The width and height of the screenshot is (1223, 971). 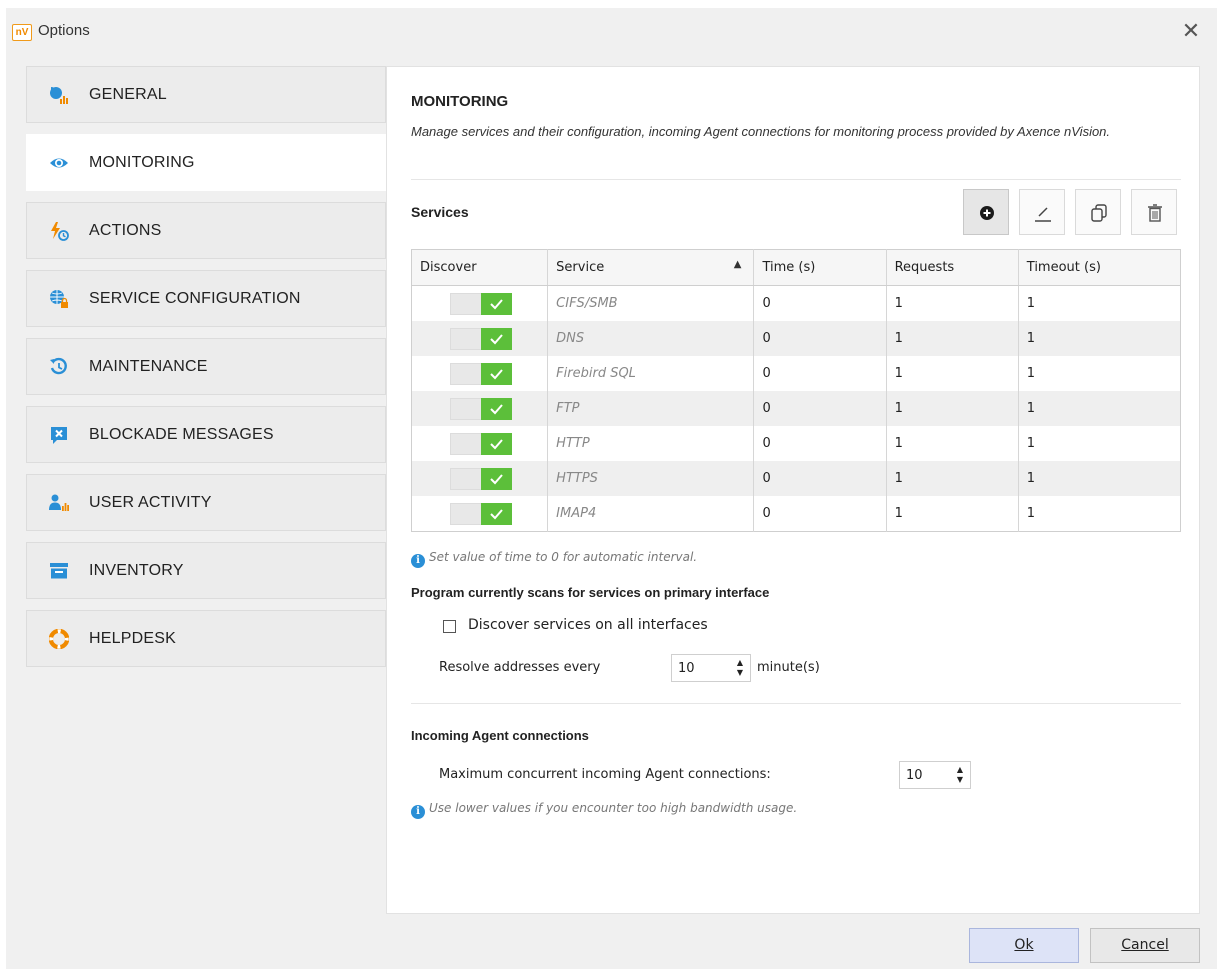 What do you see at coordinates (150, 502) in the screenshot?
I see `sidebar-item-label: USER ACTIVITY` at bounding box center [150, 502].